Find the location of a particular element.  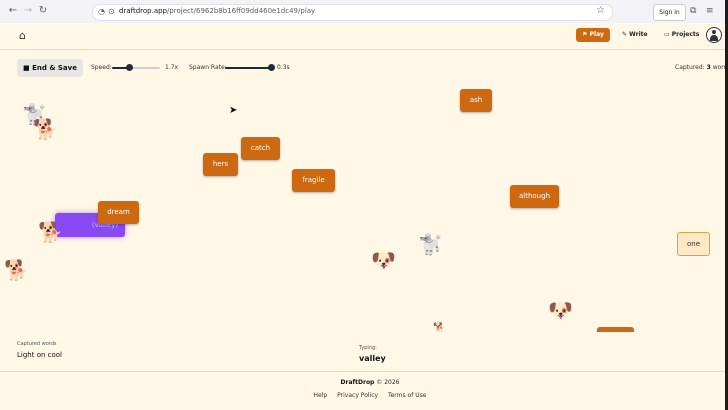

projects-nav-button: ▭ Projects is located at coordinates (681, 35).